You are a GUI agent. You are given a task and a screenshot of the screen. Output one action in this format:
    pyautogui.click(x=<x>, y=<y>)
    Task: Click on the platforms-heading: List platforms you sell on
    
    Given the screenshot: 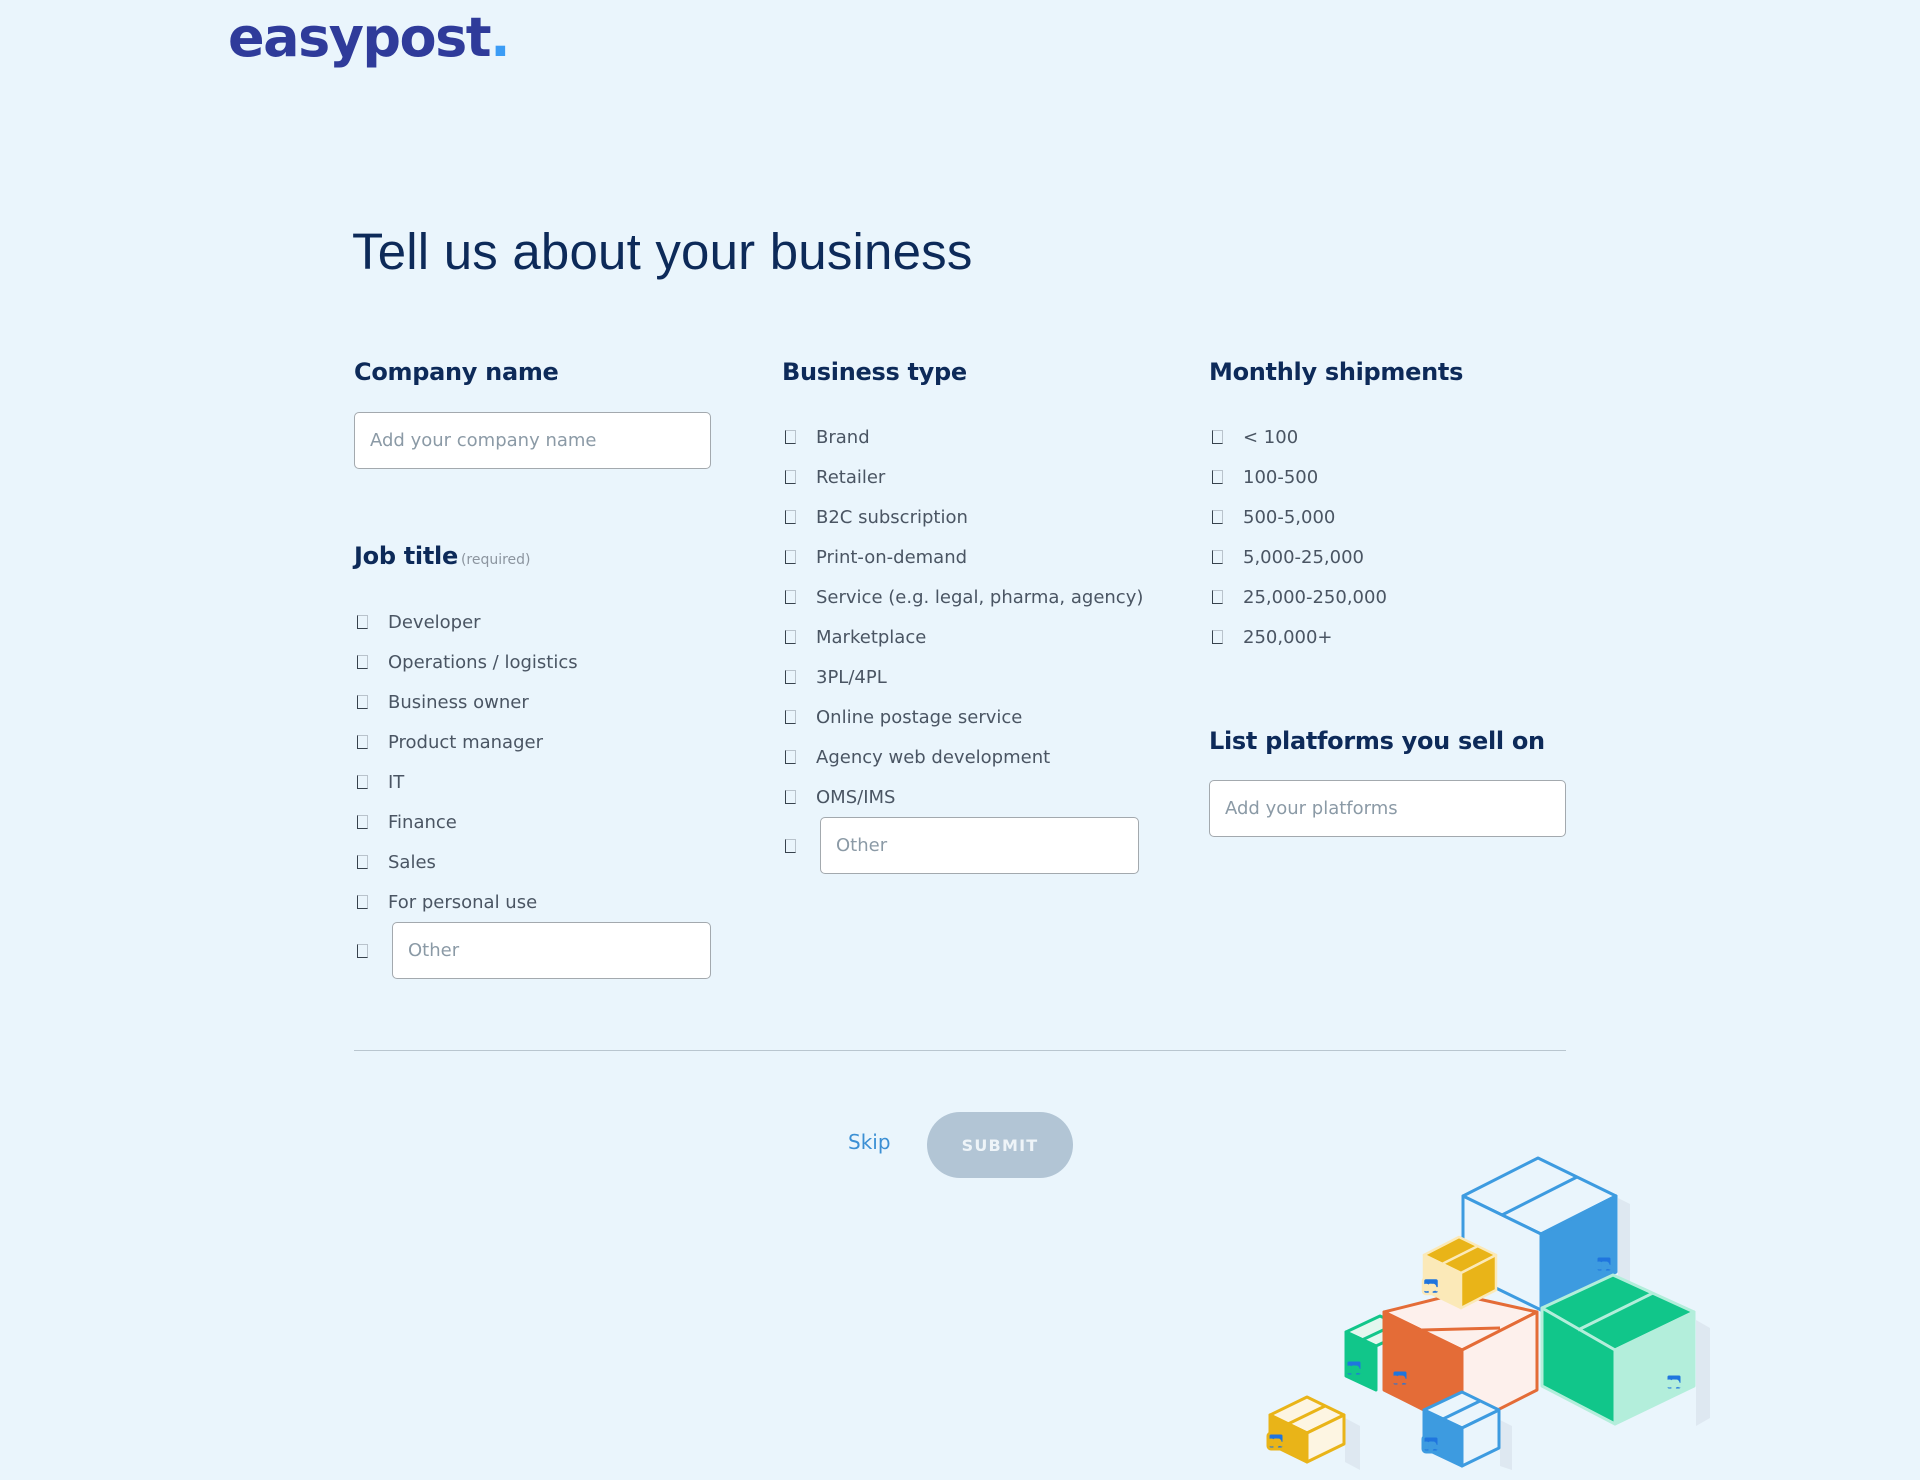 What is the action you would take?
    pyautogui.click(x=1377, y=741)
    